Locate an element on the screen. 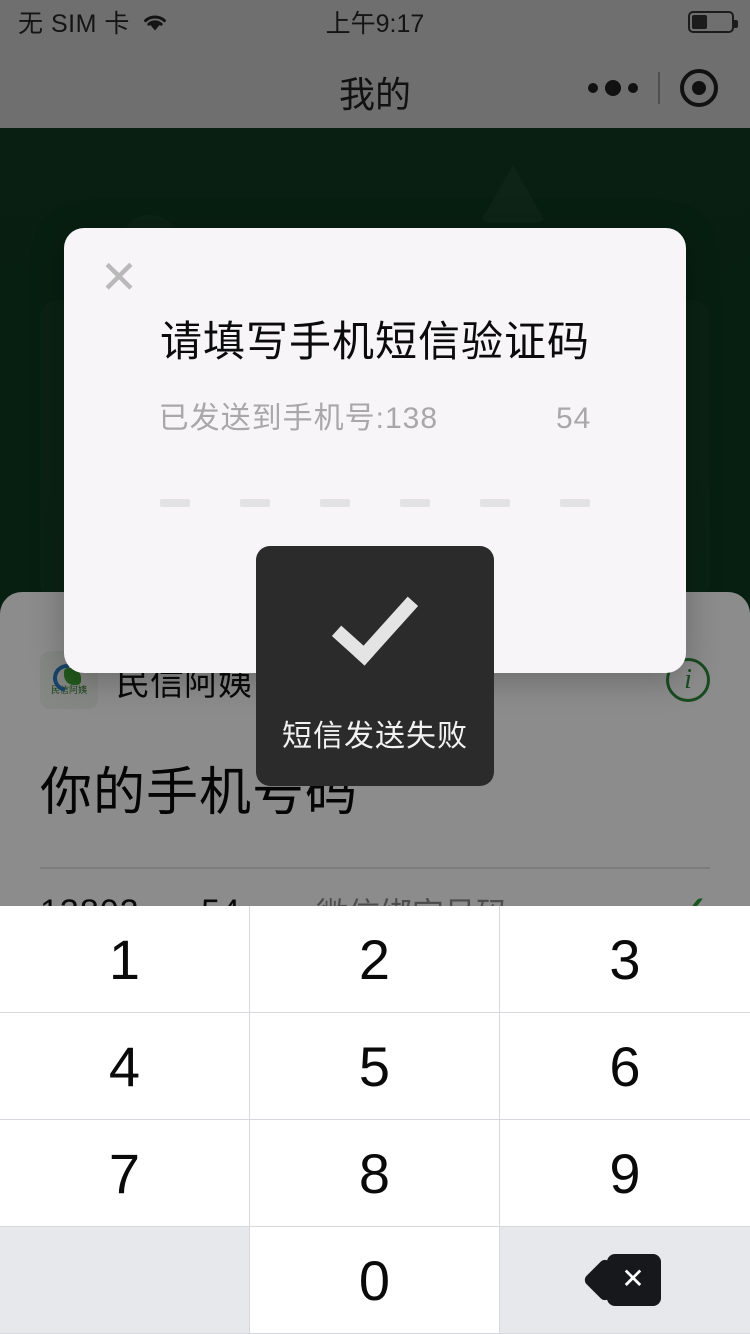 The width and height of the screenshot is (750, 1334). toast-message: 短信发送失败 is located at coordinates (375, 666).